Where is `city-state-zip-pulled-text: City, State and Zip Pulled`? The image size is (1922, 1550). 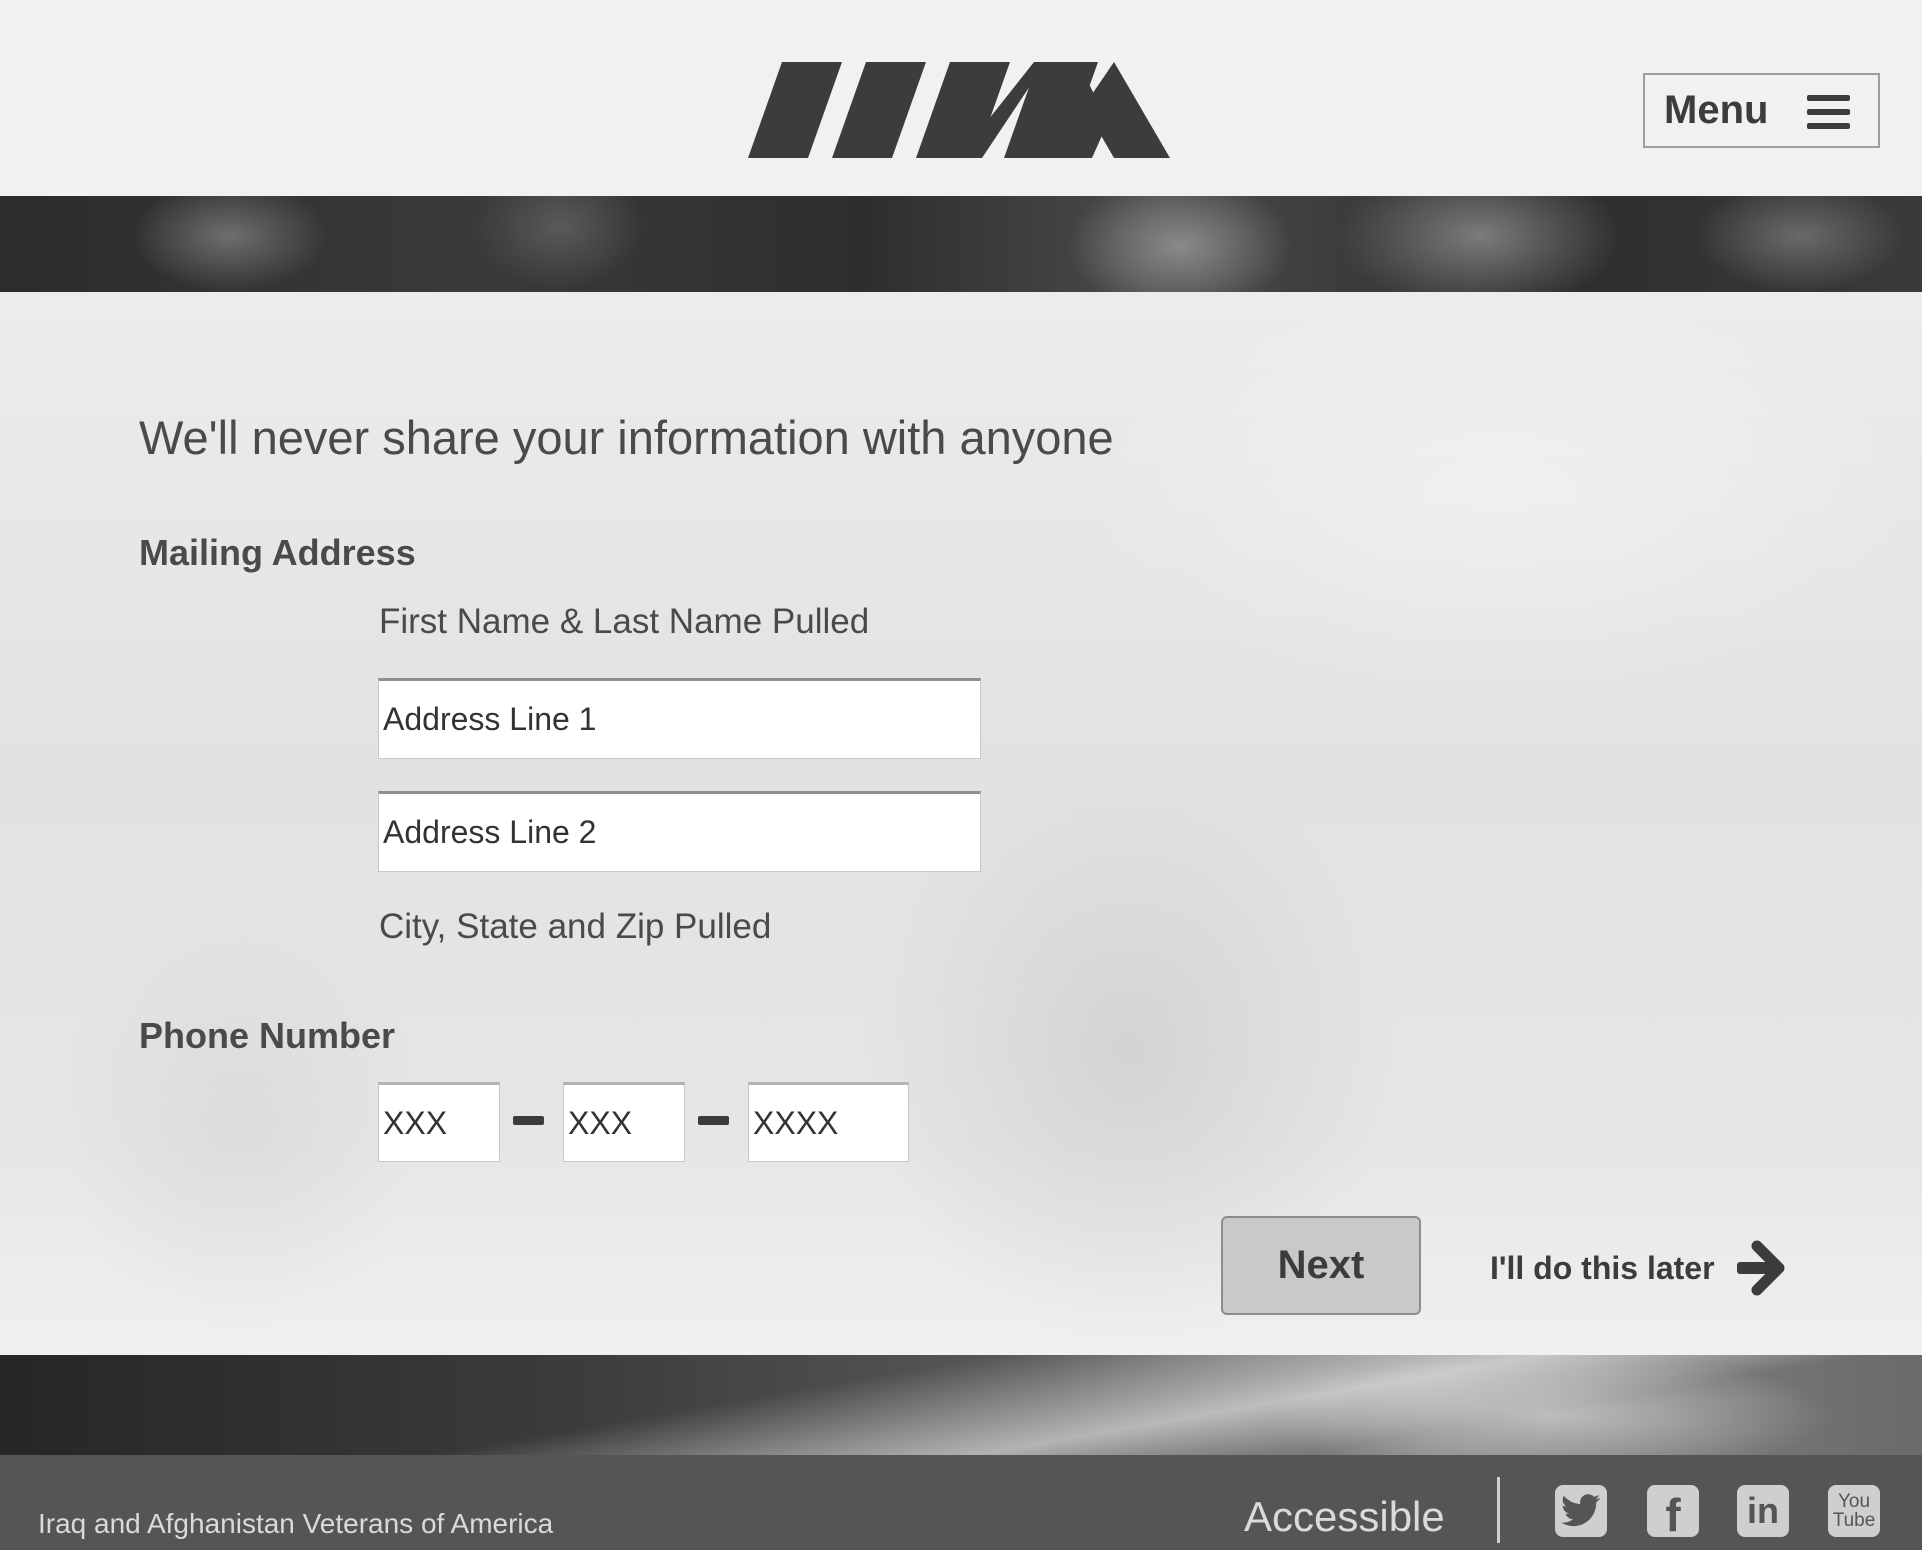
city-state-zip-pulled-text: City, State and Zip Pulled is located at coordinates (575, 926).